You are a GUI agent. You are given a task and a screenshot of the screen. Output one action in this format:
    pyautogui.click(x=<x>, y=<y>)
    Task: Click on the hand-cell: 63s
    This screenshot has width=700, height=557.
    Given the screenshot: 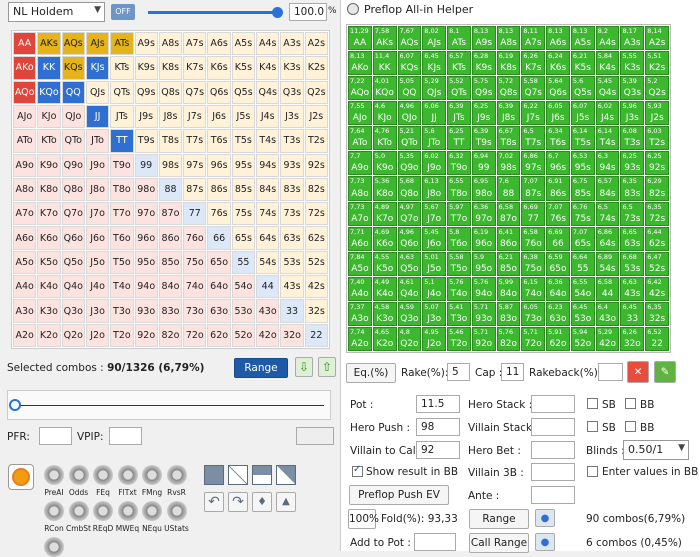 What is the action you would take?
    pyautogui.click(x=292, y=238)
    